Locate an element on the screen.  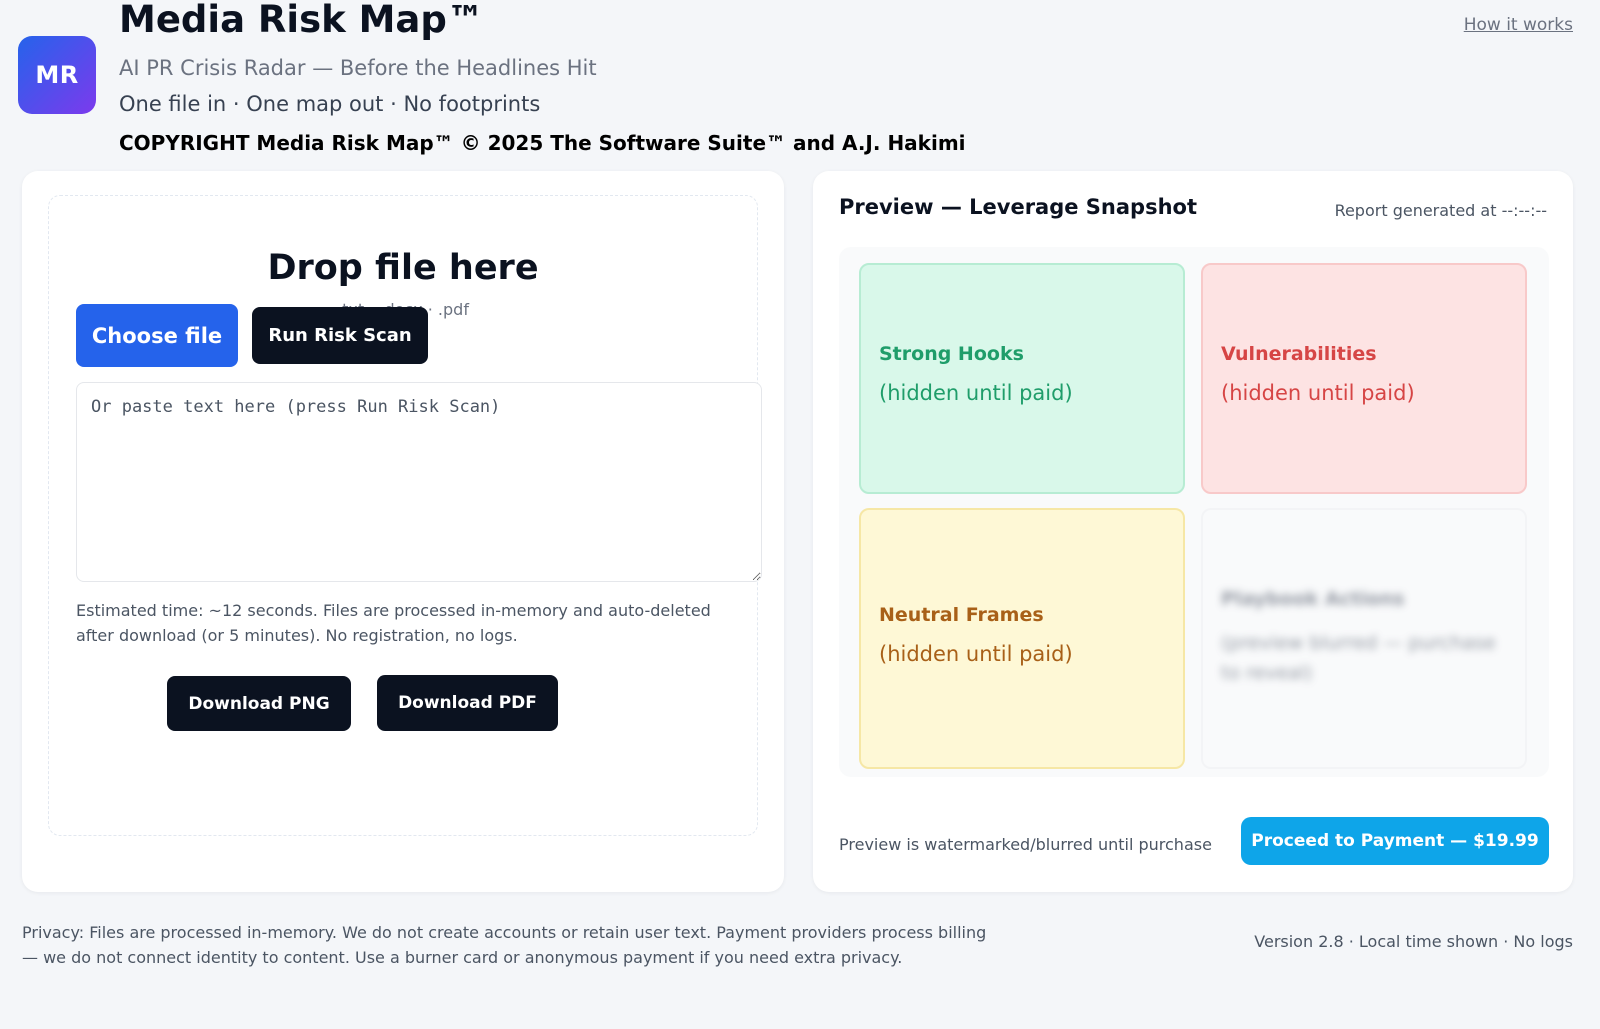
paste-text-area is located at coordinates (419, 482).